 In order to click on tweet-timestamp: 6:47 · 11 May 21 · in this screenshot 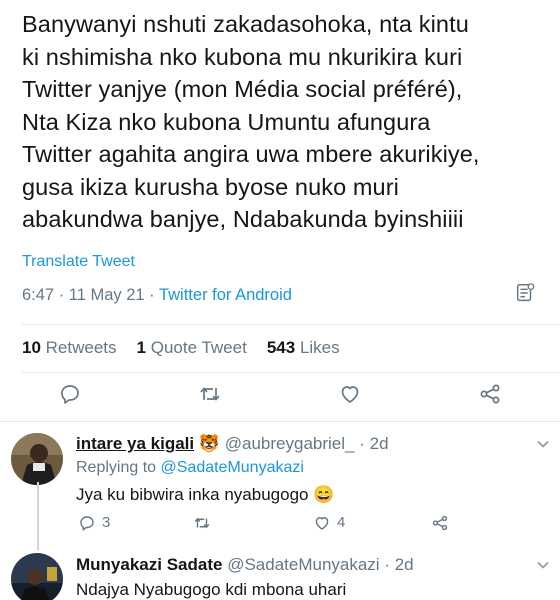, I will do `click(90, 295)`.